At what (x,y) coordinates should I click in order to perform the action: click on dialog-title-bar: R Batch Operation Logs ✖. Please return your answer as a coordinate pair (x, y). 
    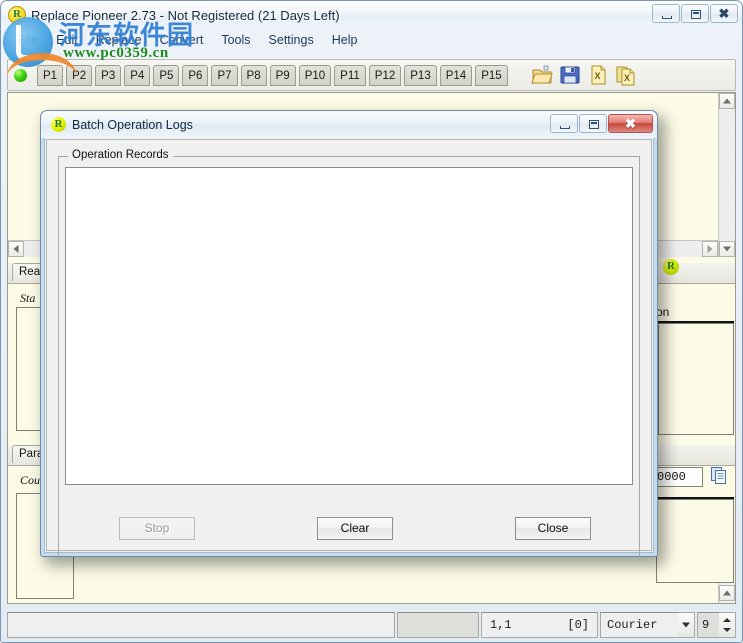
    Looking at the image, I should click on (349, 124).